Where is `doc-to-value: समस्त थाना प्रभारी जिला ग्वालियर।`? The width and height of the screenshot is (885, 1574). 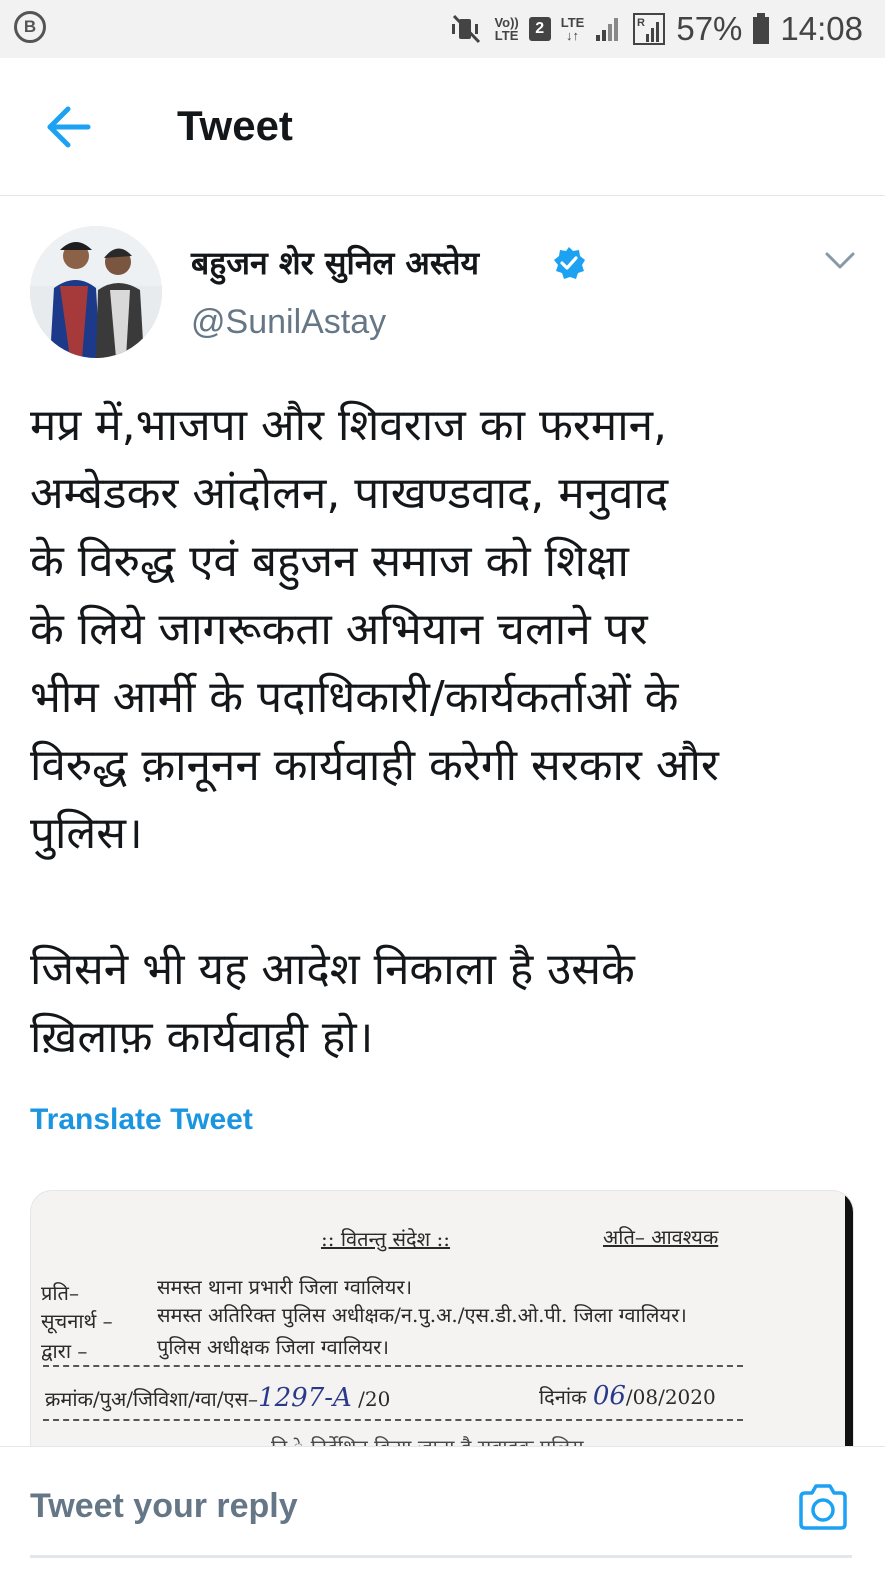 doc-to-value: समस्त थाना प्रभारी जिला ग्वालियर। is located at coordinates (285, 1287).